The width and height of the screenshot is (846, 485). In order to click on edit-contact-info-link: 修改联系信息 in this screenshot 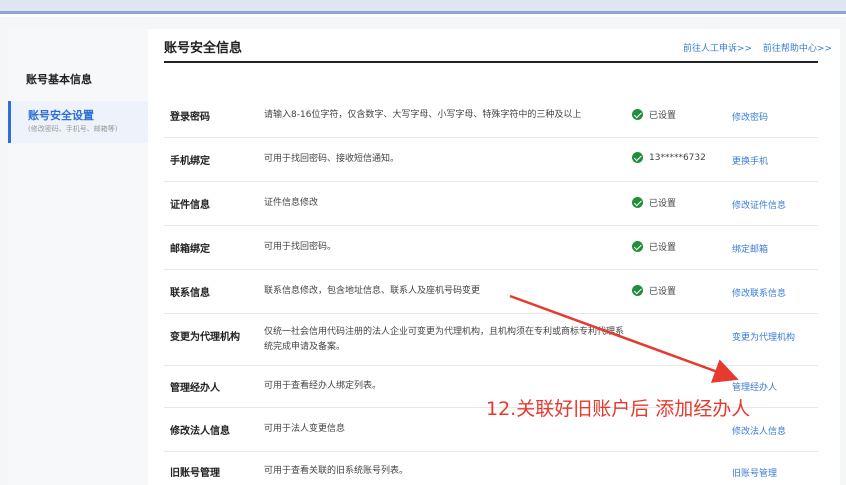, I will do `click(759, 292)`.